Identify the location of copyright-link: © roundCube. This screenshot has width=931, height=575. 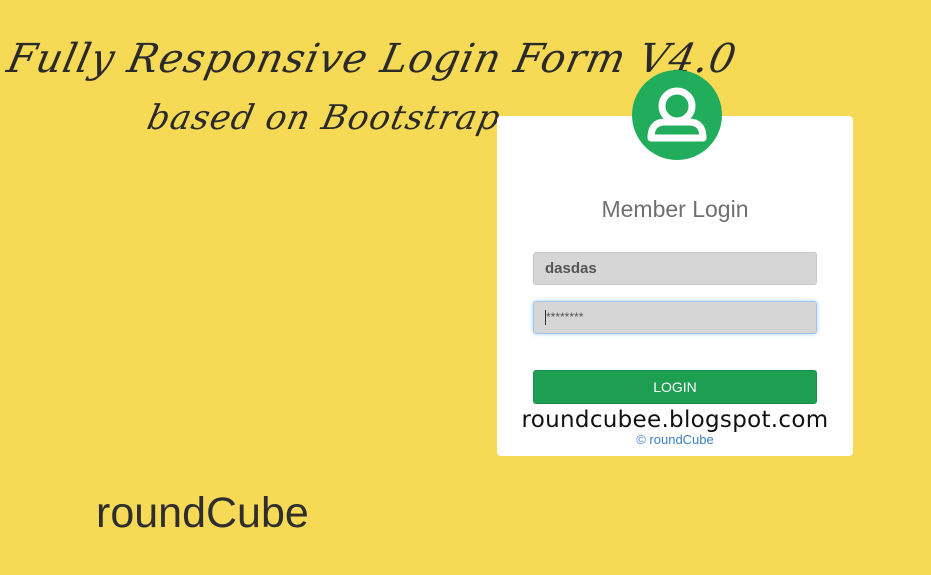
(675, 439).